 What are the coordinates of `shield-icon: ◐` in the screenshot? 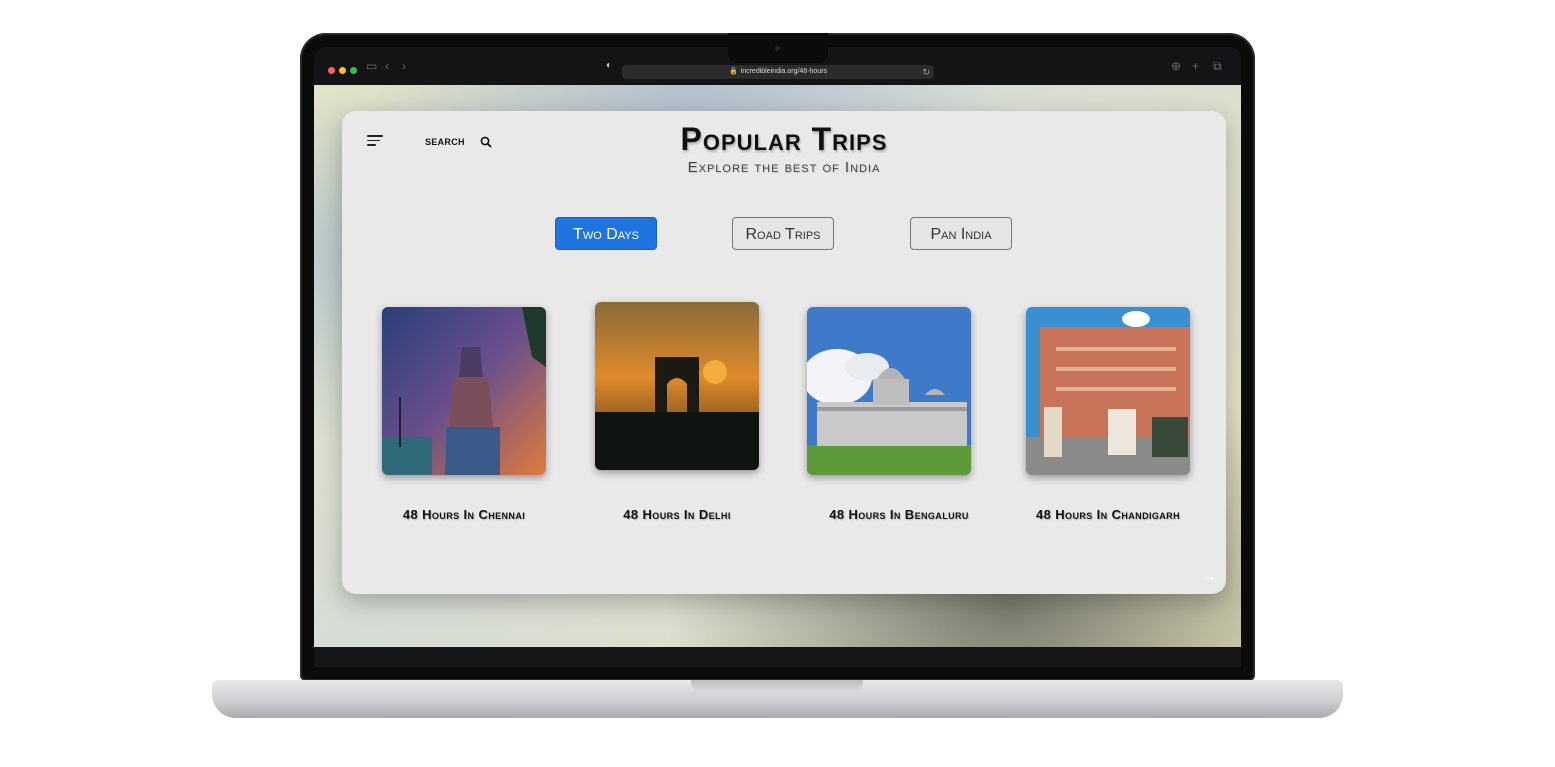 It's located at (609, 66).